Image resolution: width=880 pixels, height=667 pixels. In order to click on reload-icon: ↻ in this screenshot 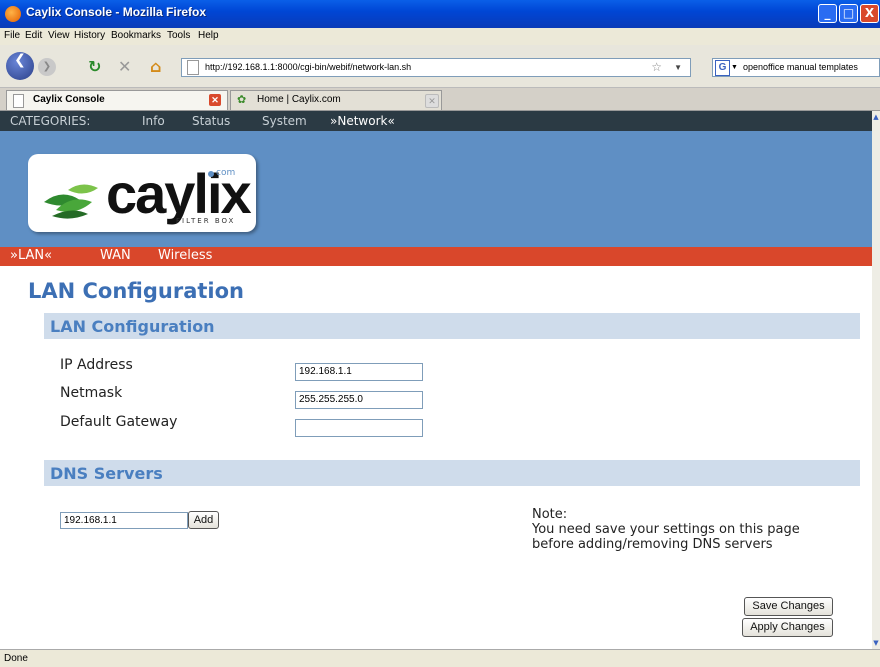, I will do `click(94, 66)`.